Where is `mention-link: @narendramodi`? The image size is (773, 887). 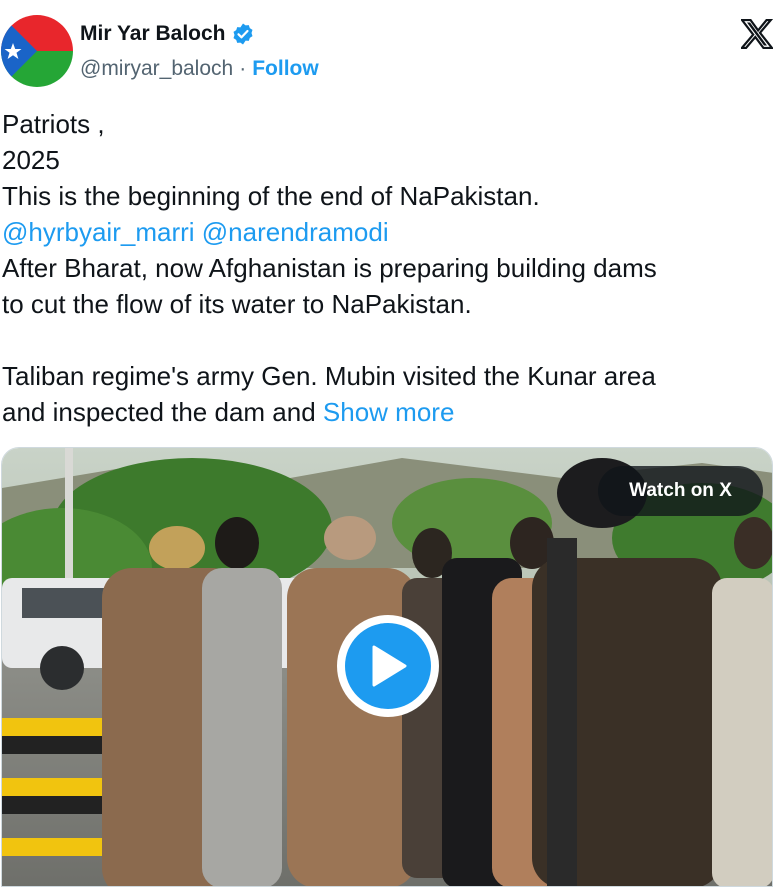 mention-link: @narendramodi is located at coordinates (295, 232).